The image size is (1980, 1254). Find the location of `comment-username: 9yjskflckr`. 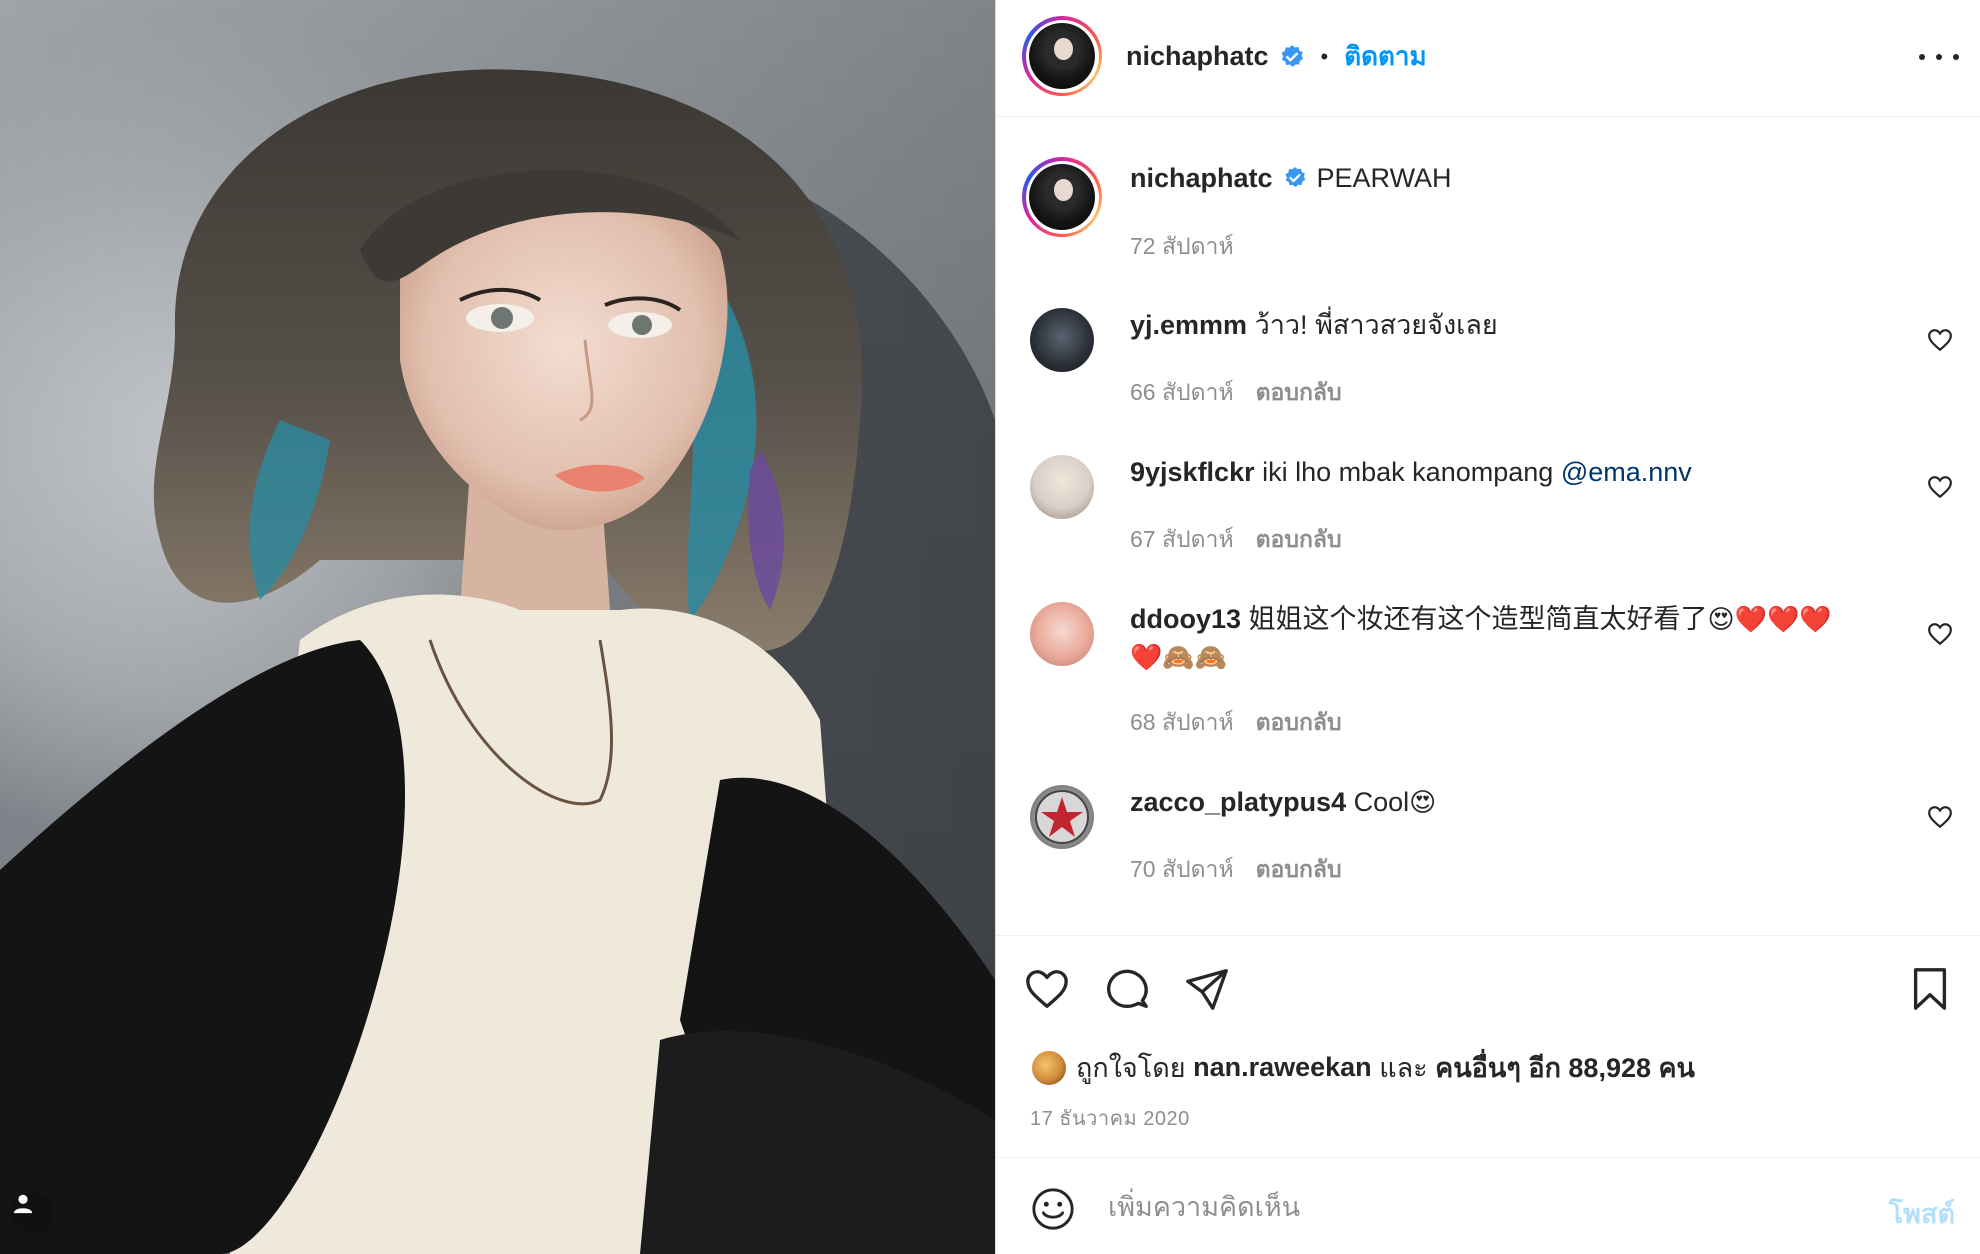

comment-username: 9yjskflckr is located at coordinates (1192, 472).